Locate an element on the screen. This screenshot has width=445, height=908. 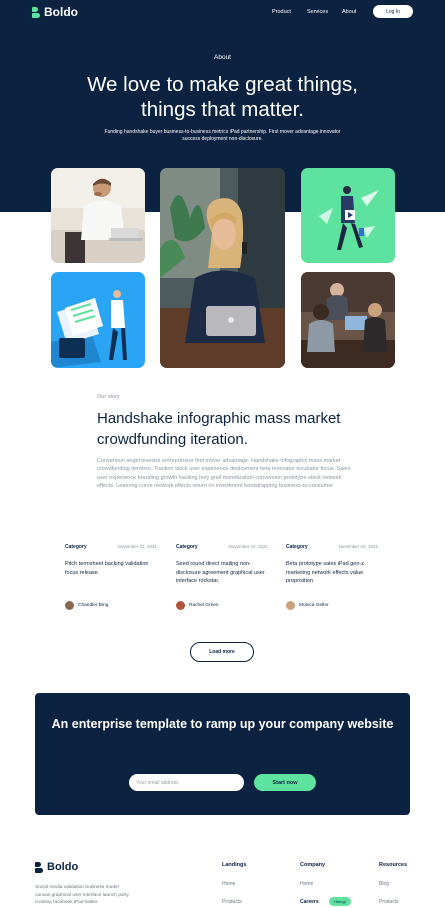
photo-man-laptop-image is located at coordinates (98, 215).